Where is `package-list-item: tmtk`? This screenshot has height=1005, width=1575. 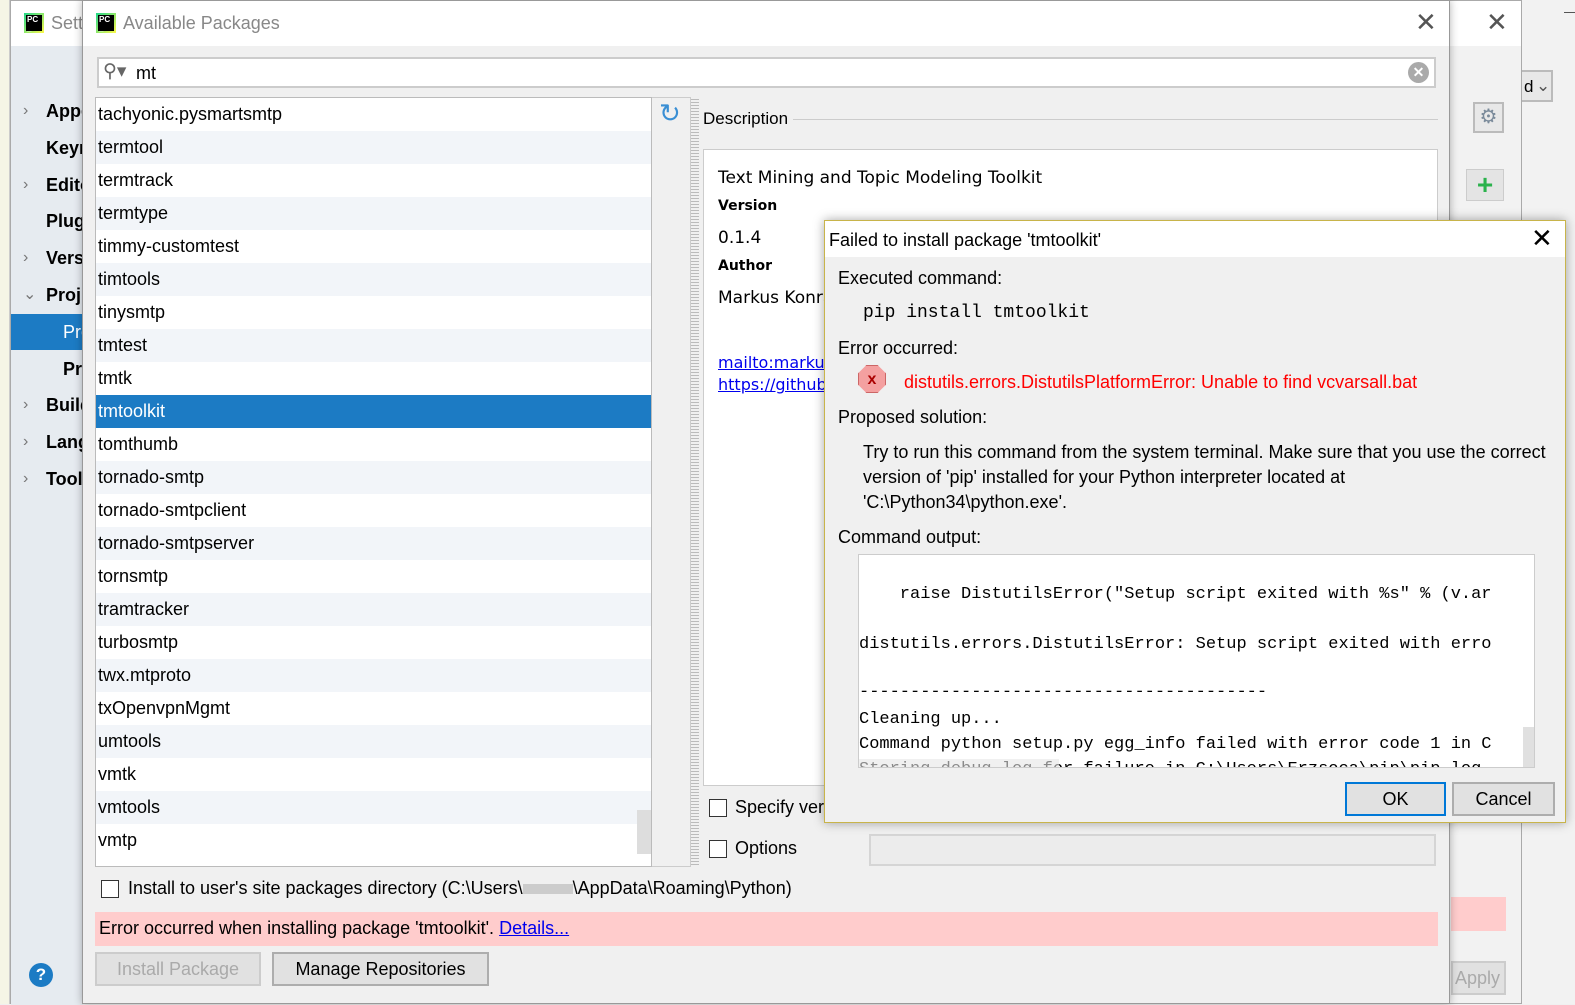
package-list-item: tmtk is located at coordinates (373, 378).